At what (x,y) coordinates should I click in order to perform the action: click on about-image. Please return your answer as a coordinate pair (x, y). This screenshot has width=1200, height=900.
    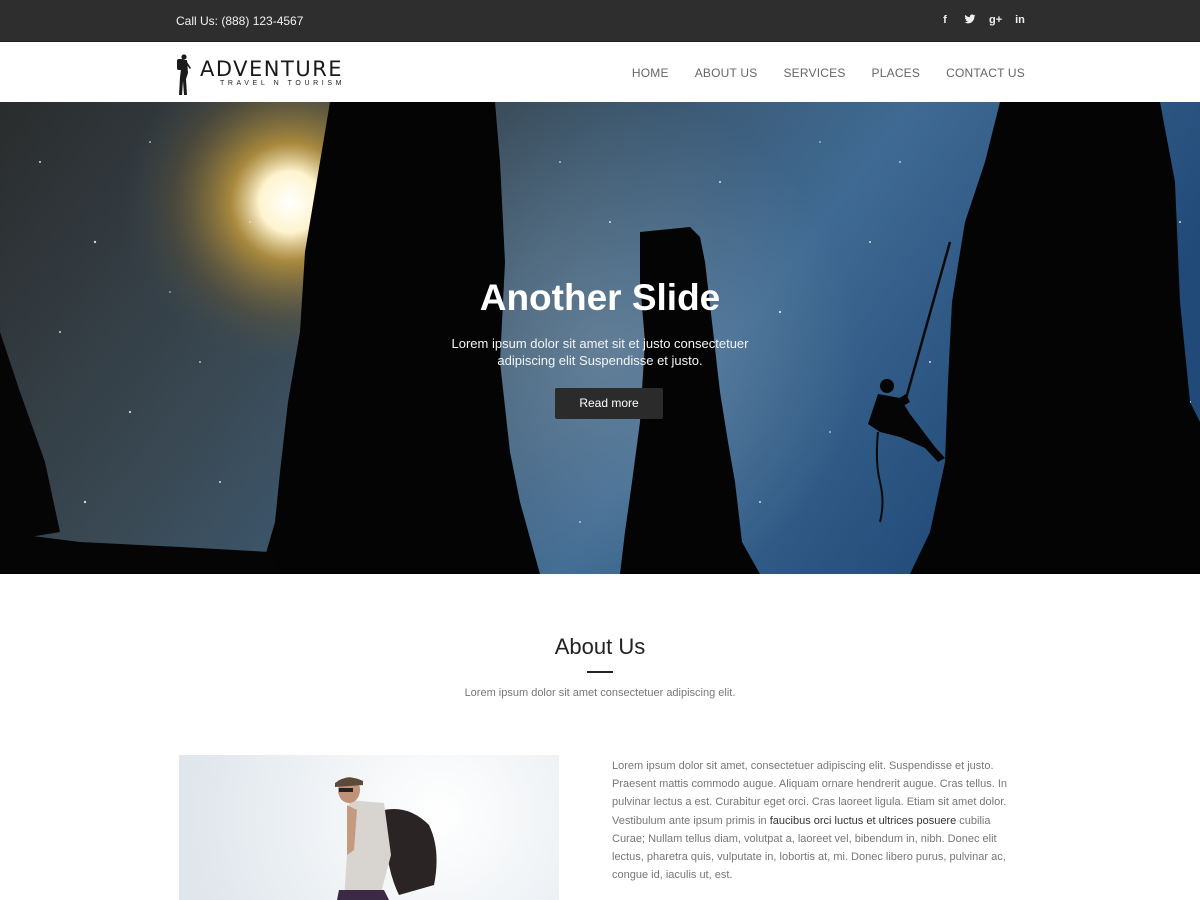
    Looking at the image, I should click on (369, 827).